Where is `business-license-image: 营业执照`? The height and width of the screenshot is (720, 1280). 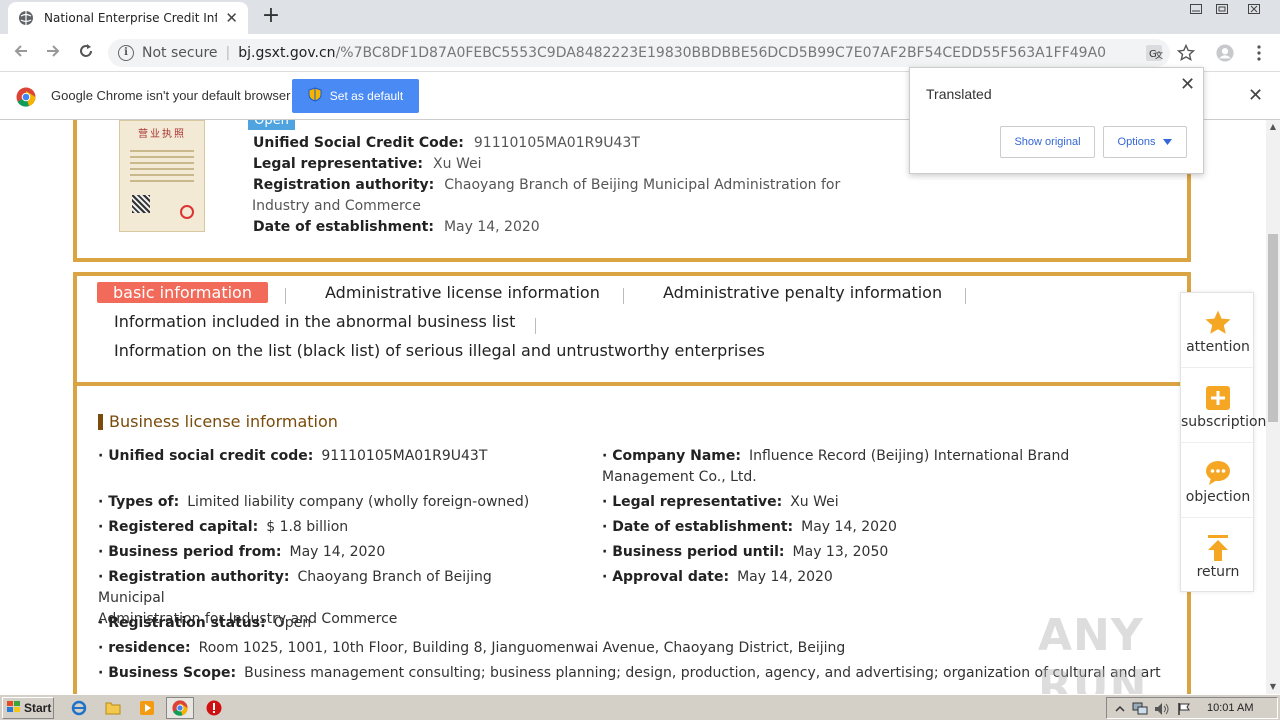
business-license-image: 营业执照 is located at coordinates (162, 176).